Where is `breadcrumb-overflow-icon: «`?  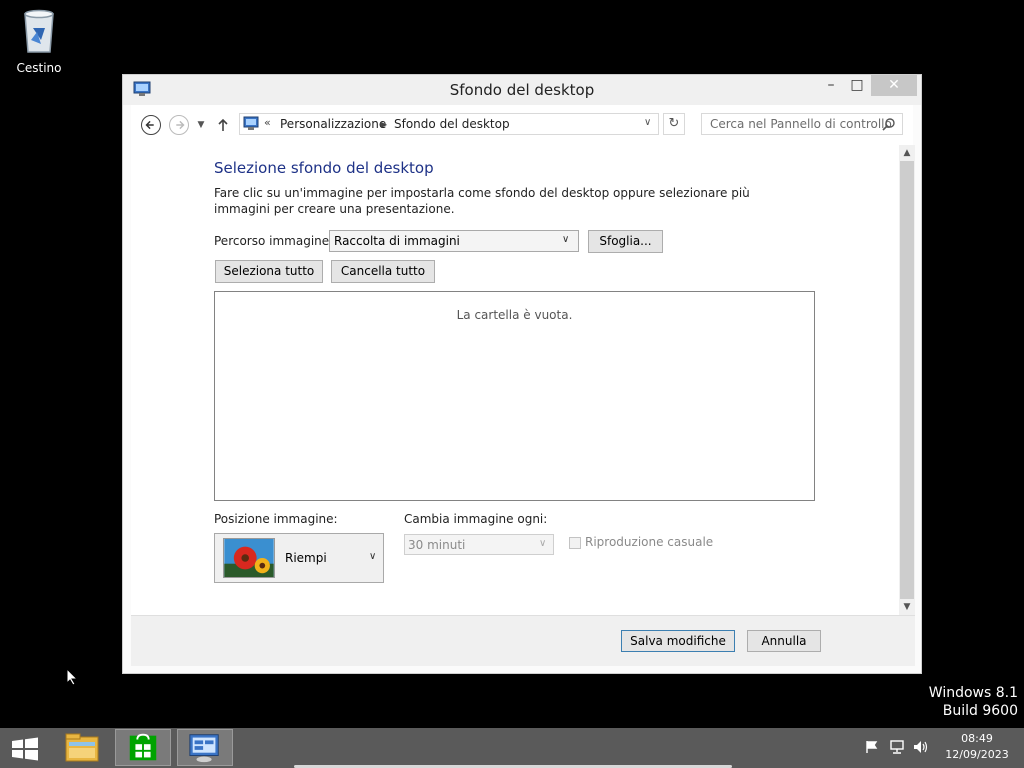
breadcrumb-overflow-icon: « is located at coordinates (267, 122).